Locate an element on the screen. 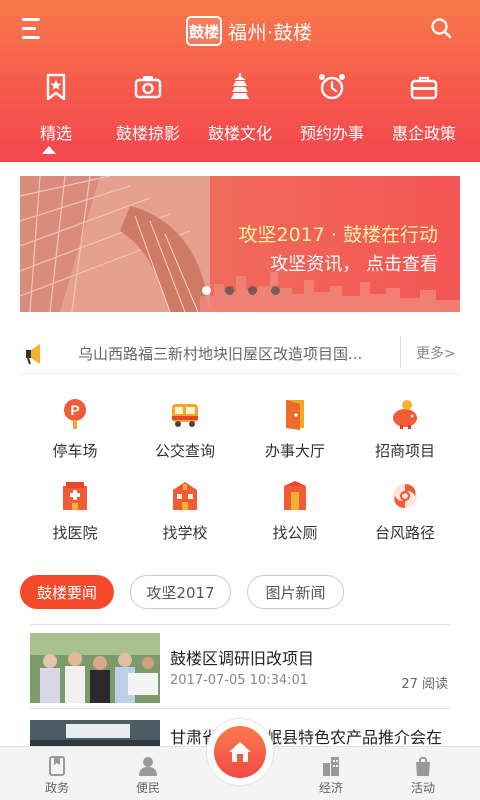  tab-huodong: 活动 is located at coordinates (423, 773).